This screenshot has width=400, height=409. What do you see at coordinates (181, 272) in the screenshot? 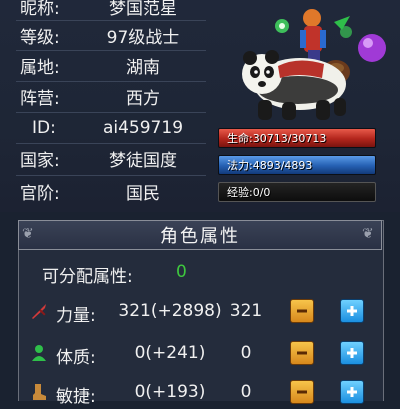
I see `free-points-value: 0` at bounding box center [181, 272].